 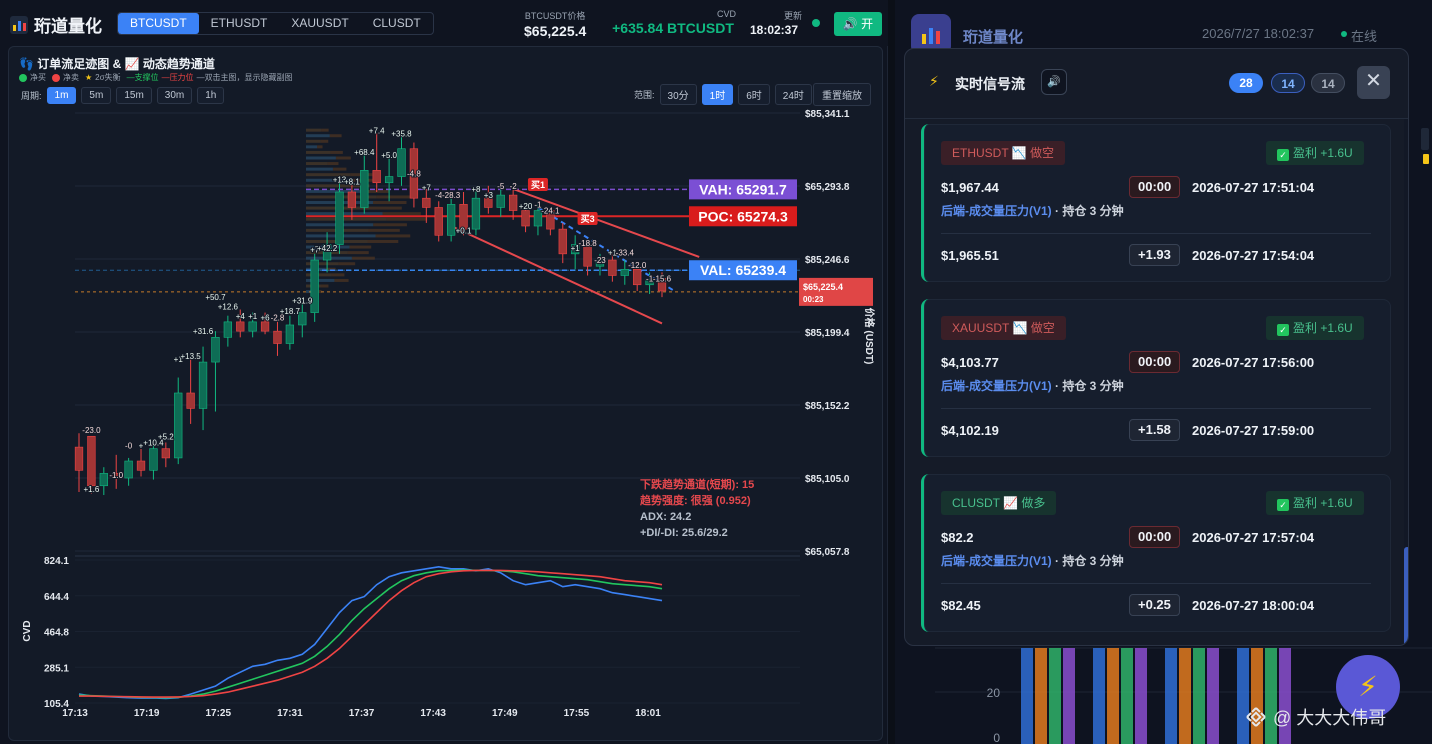 What do you see at coordinates (1323, 328) in the screenshot?
I see `profit-text: 盈利 +1.6U` at bounding box center [1323, 328].